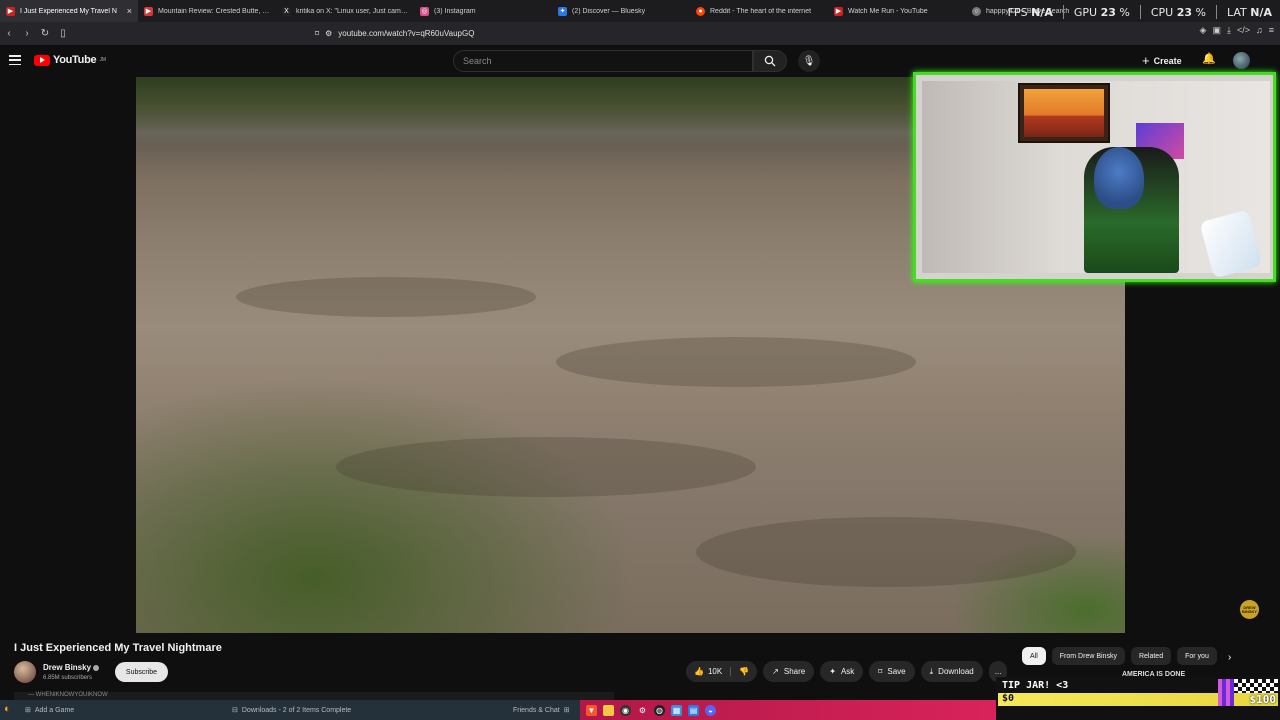  I want to click on chip-from-channel: From Drew Binsky, so click(1088, 656).